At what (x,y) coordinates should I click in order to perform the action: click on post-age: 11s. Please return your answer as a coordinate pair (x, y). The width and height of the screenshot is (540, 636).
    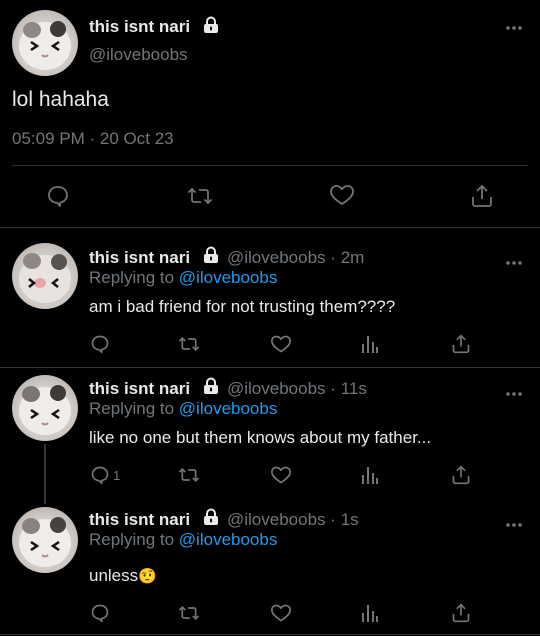
    Looking at the image, I should click on (354, 388).